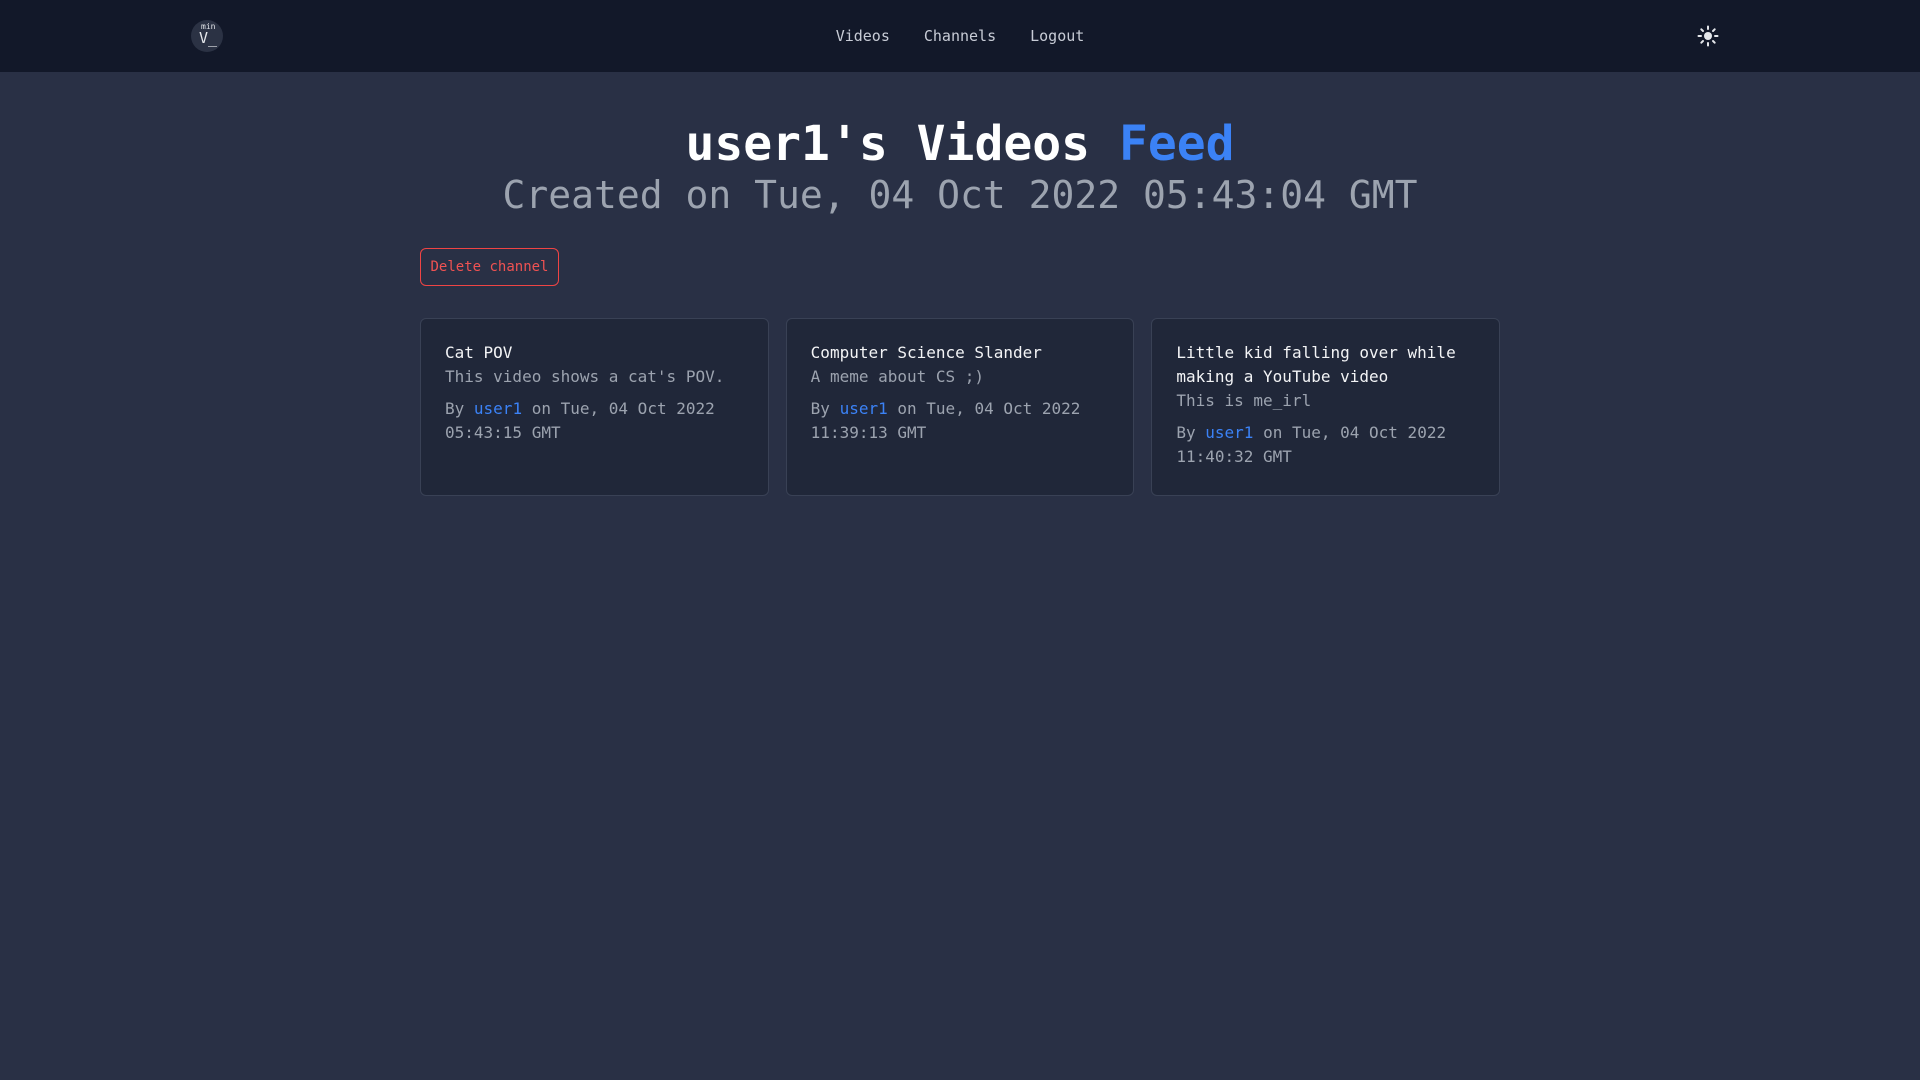 Image resolution: width=1920 pixels, height=1080 pixels. I want to click on nav-links: Videos Channels Logout, so click(960, 36).